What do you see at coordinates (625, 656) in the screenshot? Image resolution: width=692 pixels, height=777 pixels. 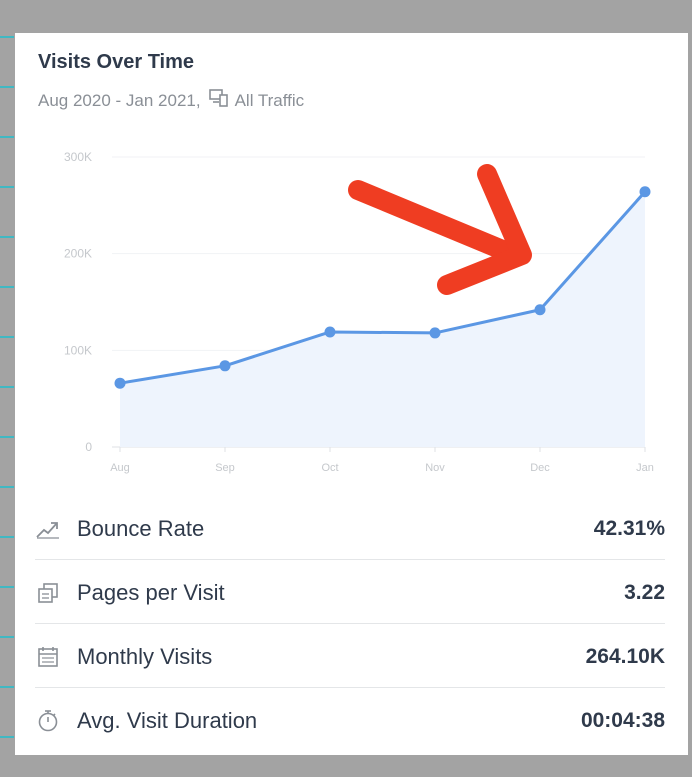 I see `metric-value: 264.10K` at bounding box center [625, 656].